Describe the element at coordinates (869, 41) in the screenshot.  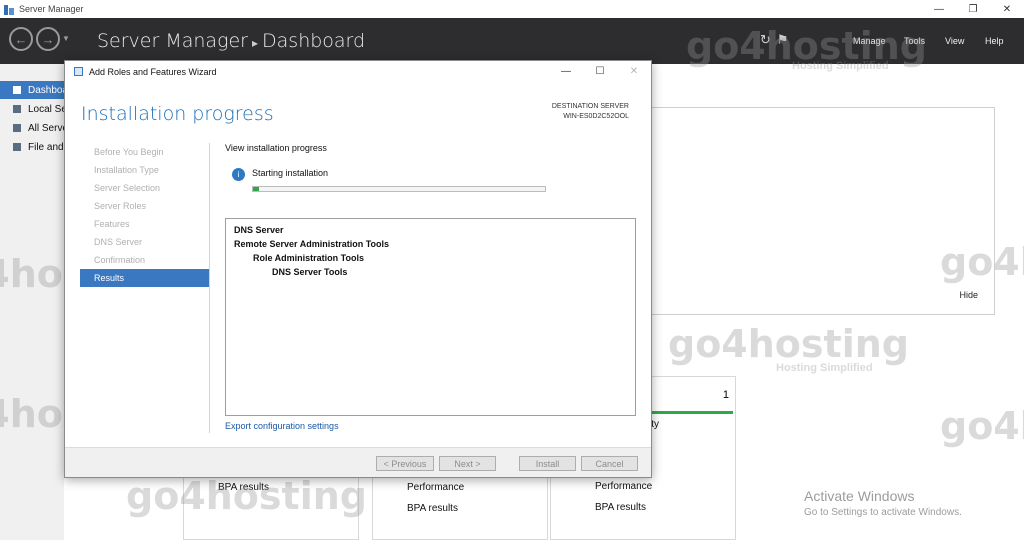
I see `menu-manage: Manage` at that location.